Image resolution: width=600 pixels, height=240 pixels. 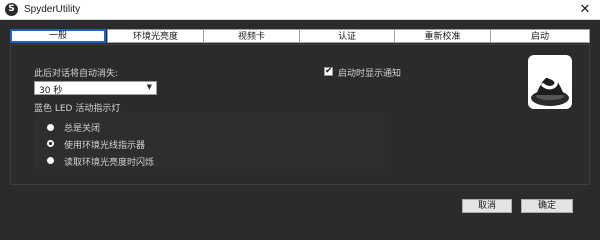 What do you see at coordinates (251, 36) in the screenshot?
I see `tab-video-card: 视频卡` at bounding box center [251, 36].